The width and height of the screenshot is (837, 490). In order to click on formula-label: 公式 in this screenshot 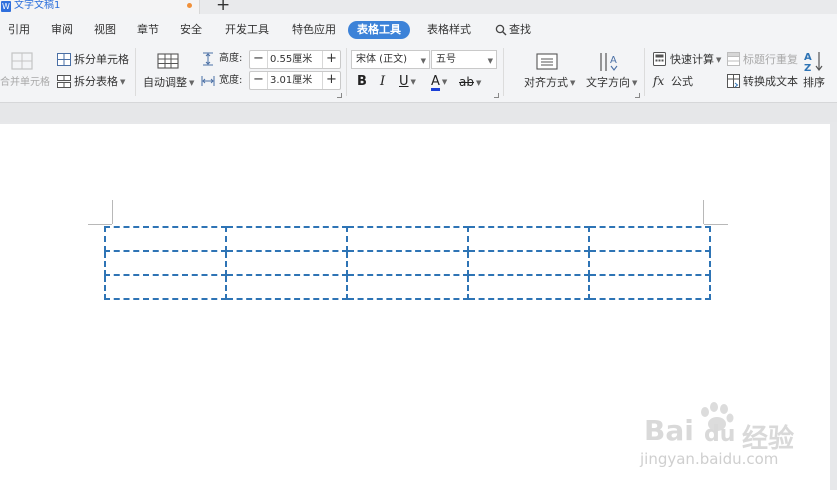, I will do `click(682, 81)`.